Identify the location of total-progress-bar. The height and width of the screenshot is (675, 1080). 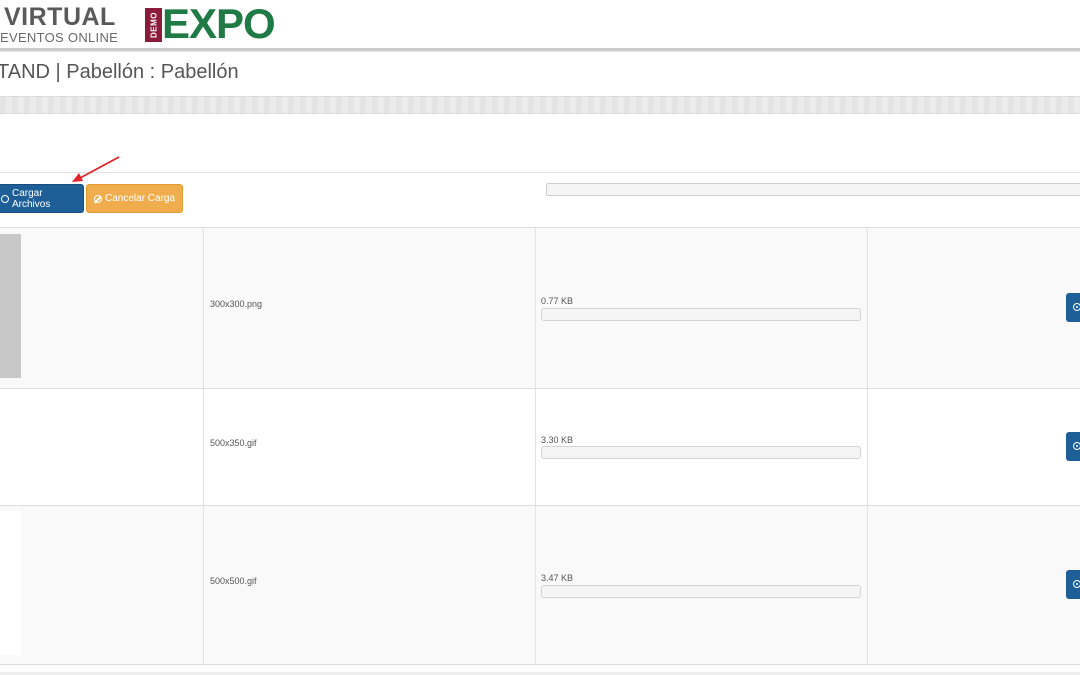
(813, 189).